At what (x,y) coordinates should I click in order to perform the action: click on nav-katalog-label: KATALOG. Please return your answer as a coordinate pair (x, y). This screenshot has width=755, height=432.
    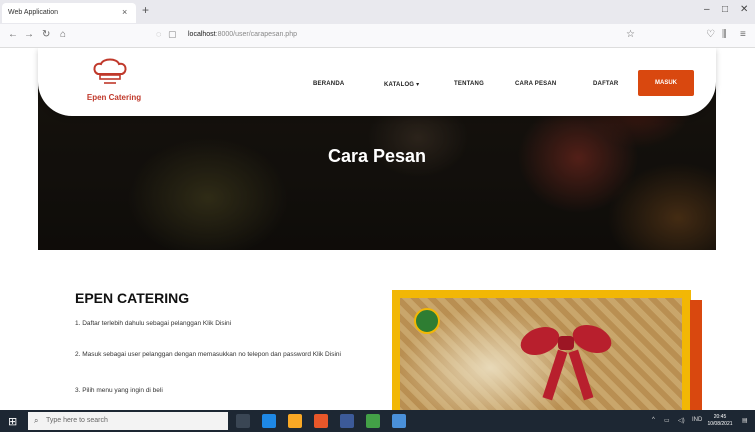
    Looking at the image, I should click on (399, 85).